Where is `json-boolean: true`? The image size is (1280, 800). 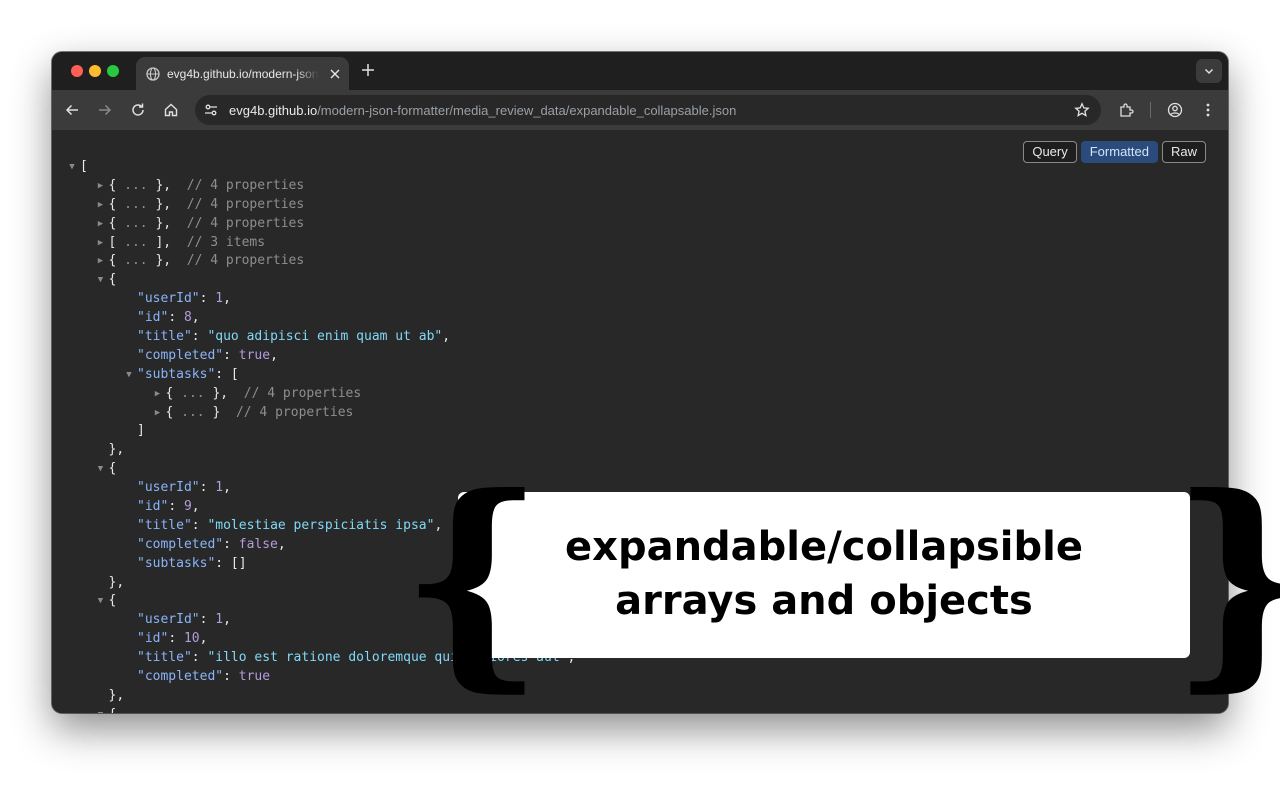 json-boolean: true is located at coordinates (254, 677).